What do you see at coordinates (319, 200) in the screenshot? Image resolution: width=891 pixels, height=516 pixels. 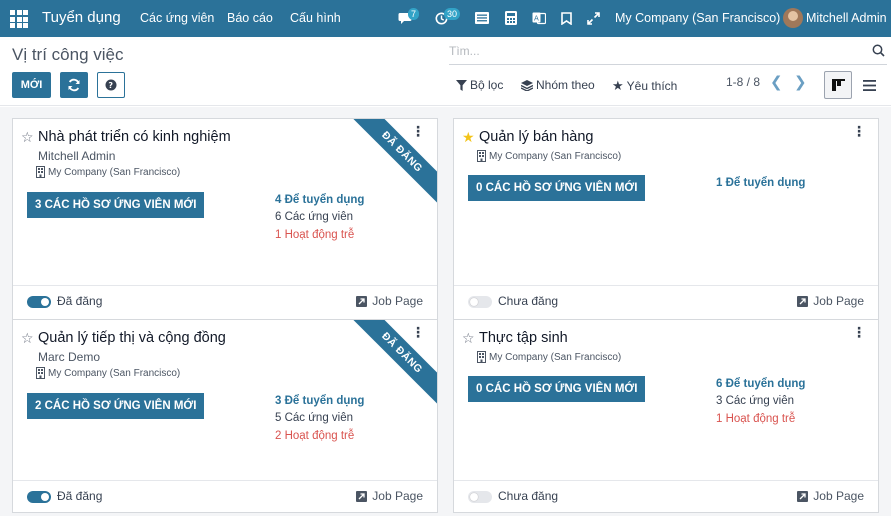 I see `to-recruit-link: 4 Để tuyển dụng` at bounding box center [319, 200].